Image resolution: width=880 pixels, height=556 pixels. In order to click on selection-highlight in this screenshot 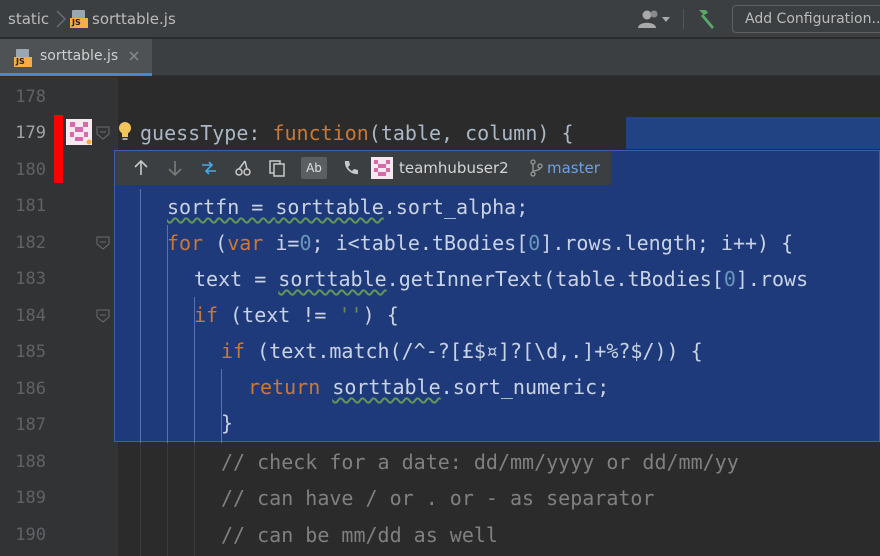, I will do `click(753, 133)`.